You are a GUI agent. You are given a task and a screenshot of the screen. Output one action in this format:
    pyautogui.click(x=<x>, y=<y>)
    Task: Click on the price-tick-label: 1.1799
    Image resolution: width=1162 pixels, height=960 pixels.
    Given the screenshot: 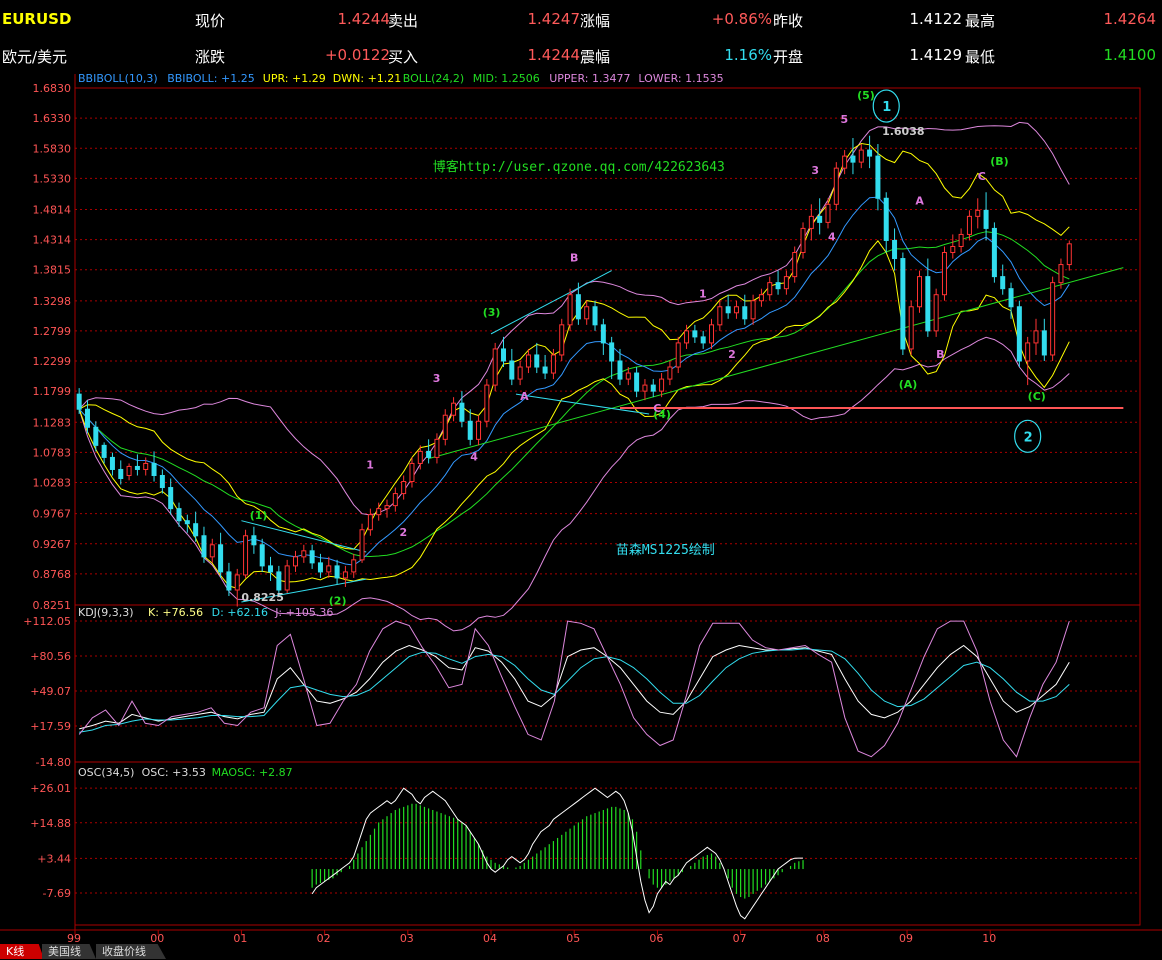 What is the action you would take?
    pyautogui.click(x=52, y=391)
    